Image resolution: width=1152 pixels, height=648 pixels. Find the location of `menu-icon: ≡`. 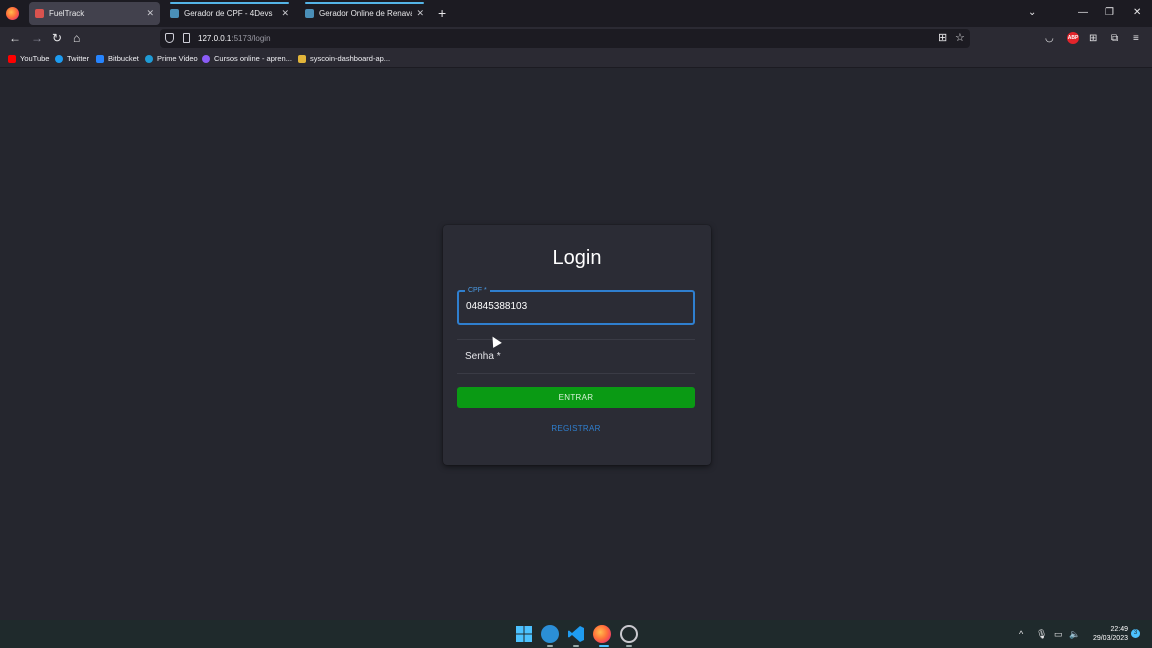

menu-icon: ≡ is located at coordinates (1136, 38).